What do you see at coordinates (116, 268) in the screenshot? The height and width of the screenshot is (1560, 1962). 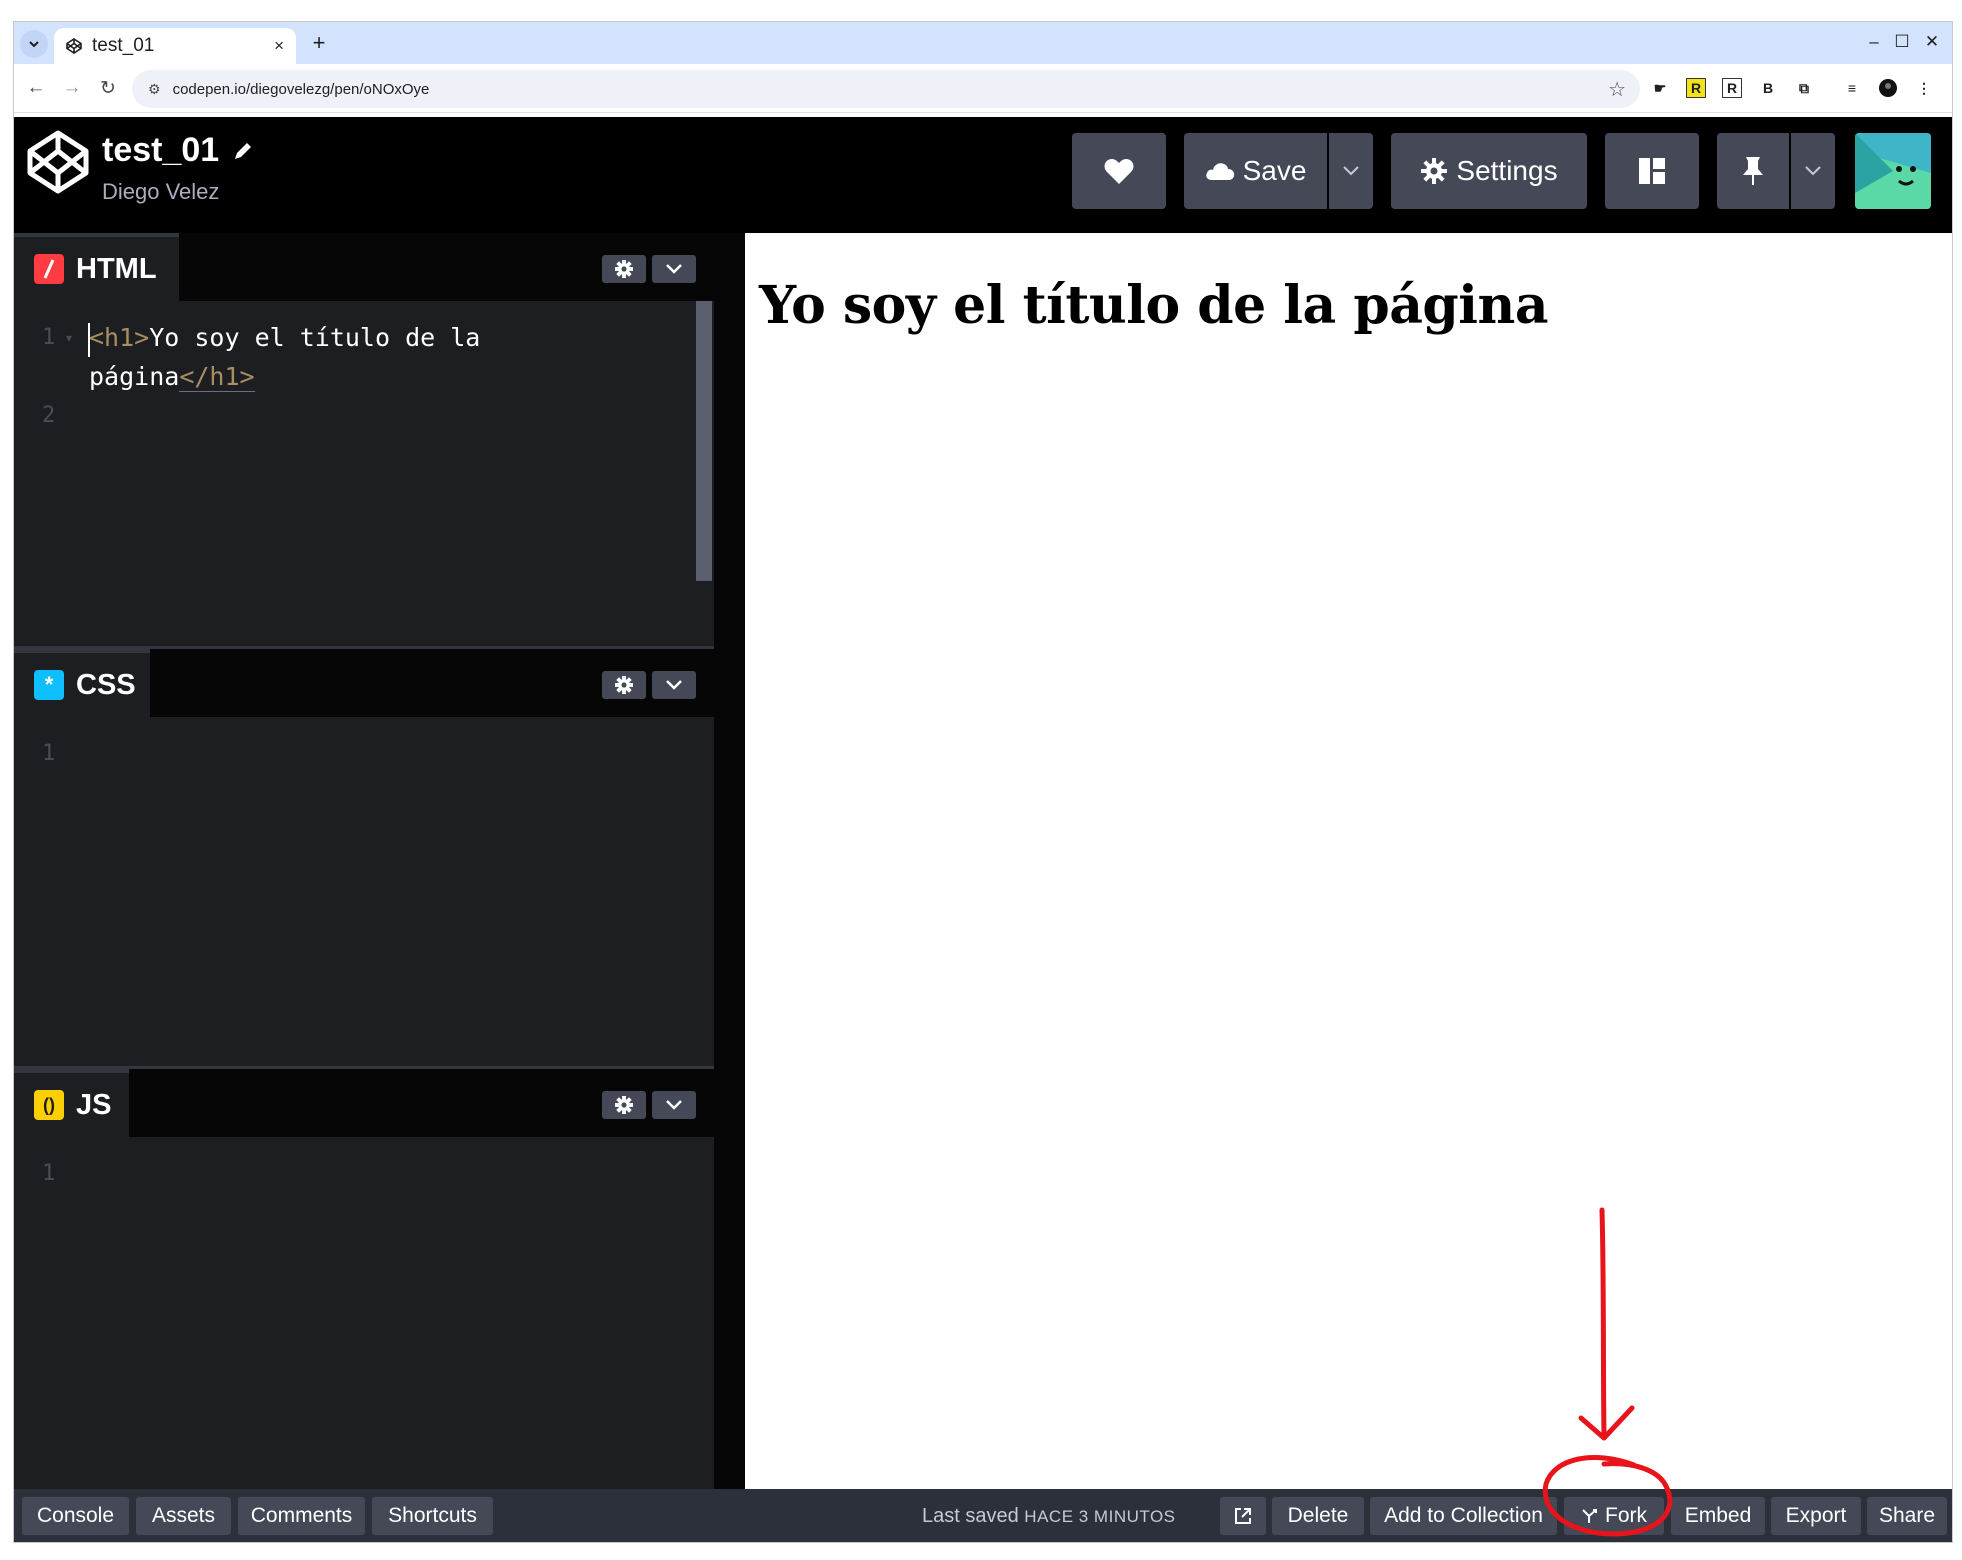 I see `html-pane-label: HTML` at bounding box center [116, 268].